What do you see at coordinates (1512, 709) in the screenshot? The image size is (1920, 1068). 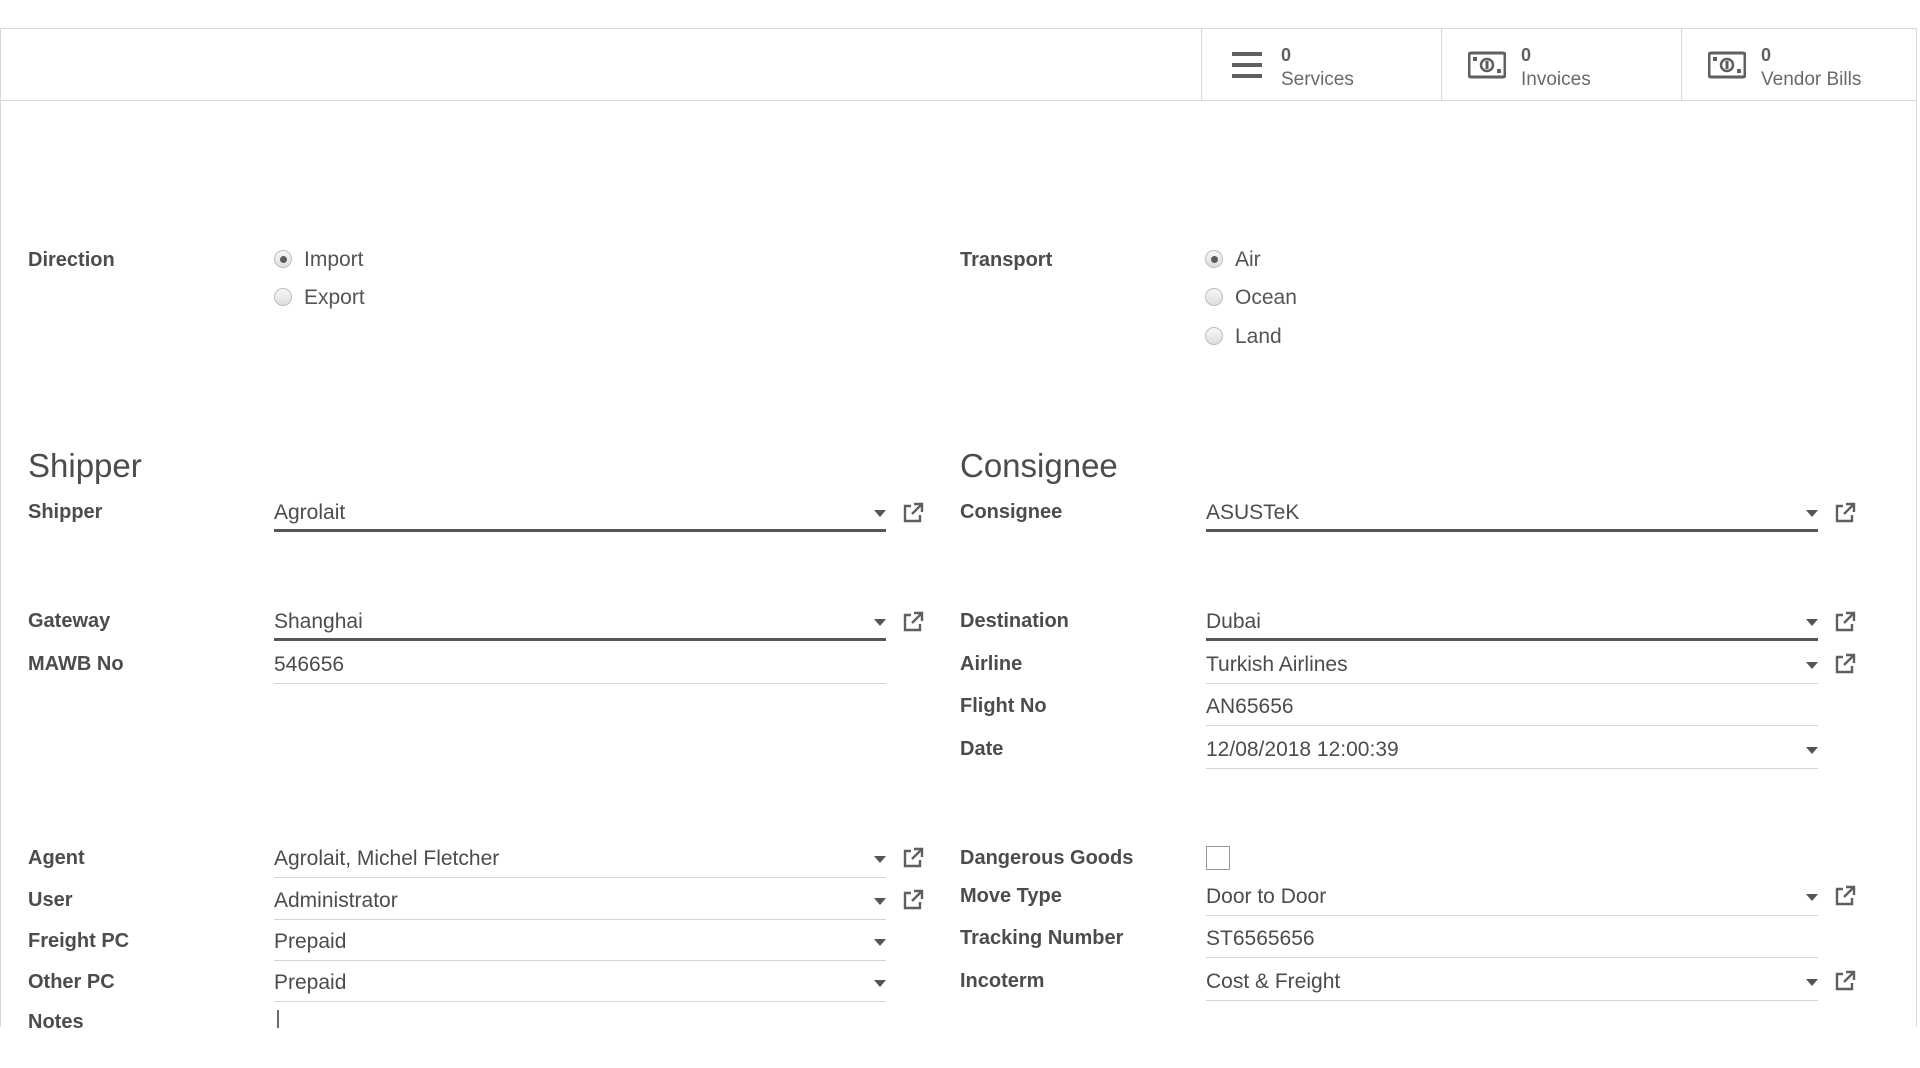 I see `flight-no-field: AN65656` at bounding box center [1512, 709].